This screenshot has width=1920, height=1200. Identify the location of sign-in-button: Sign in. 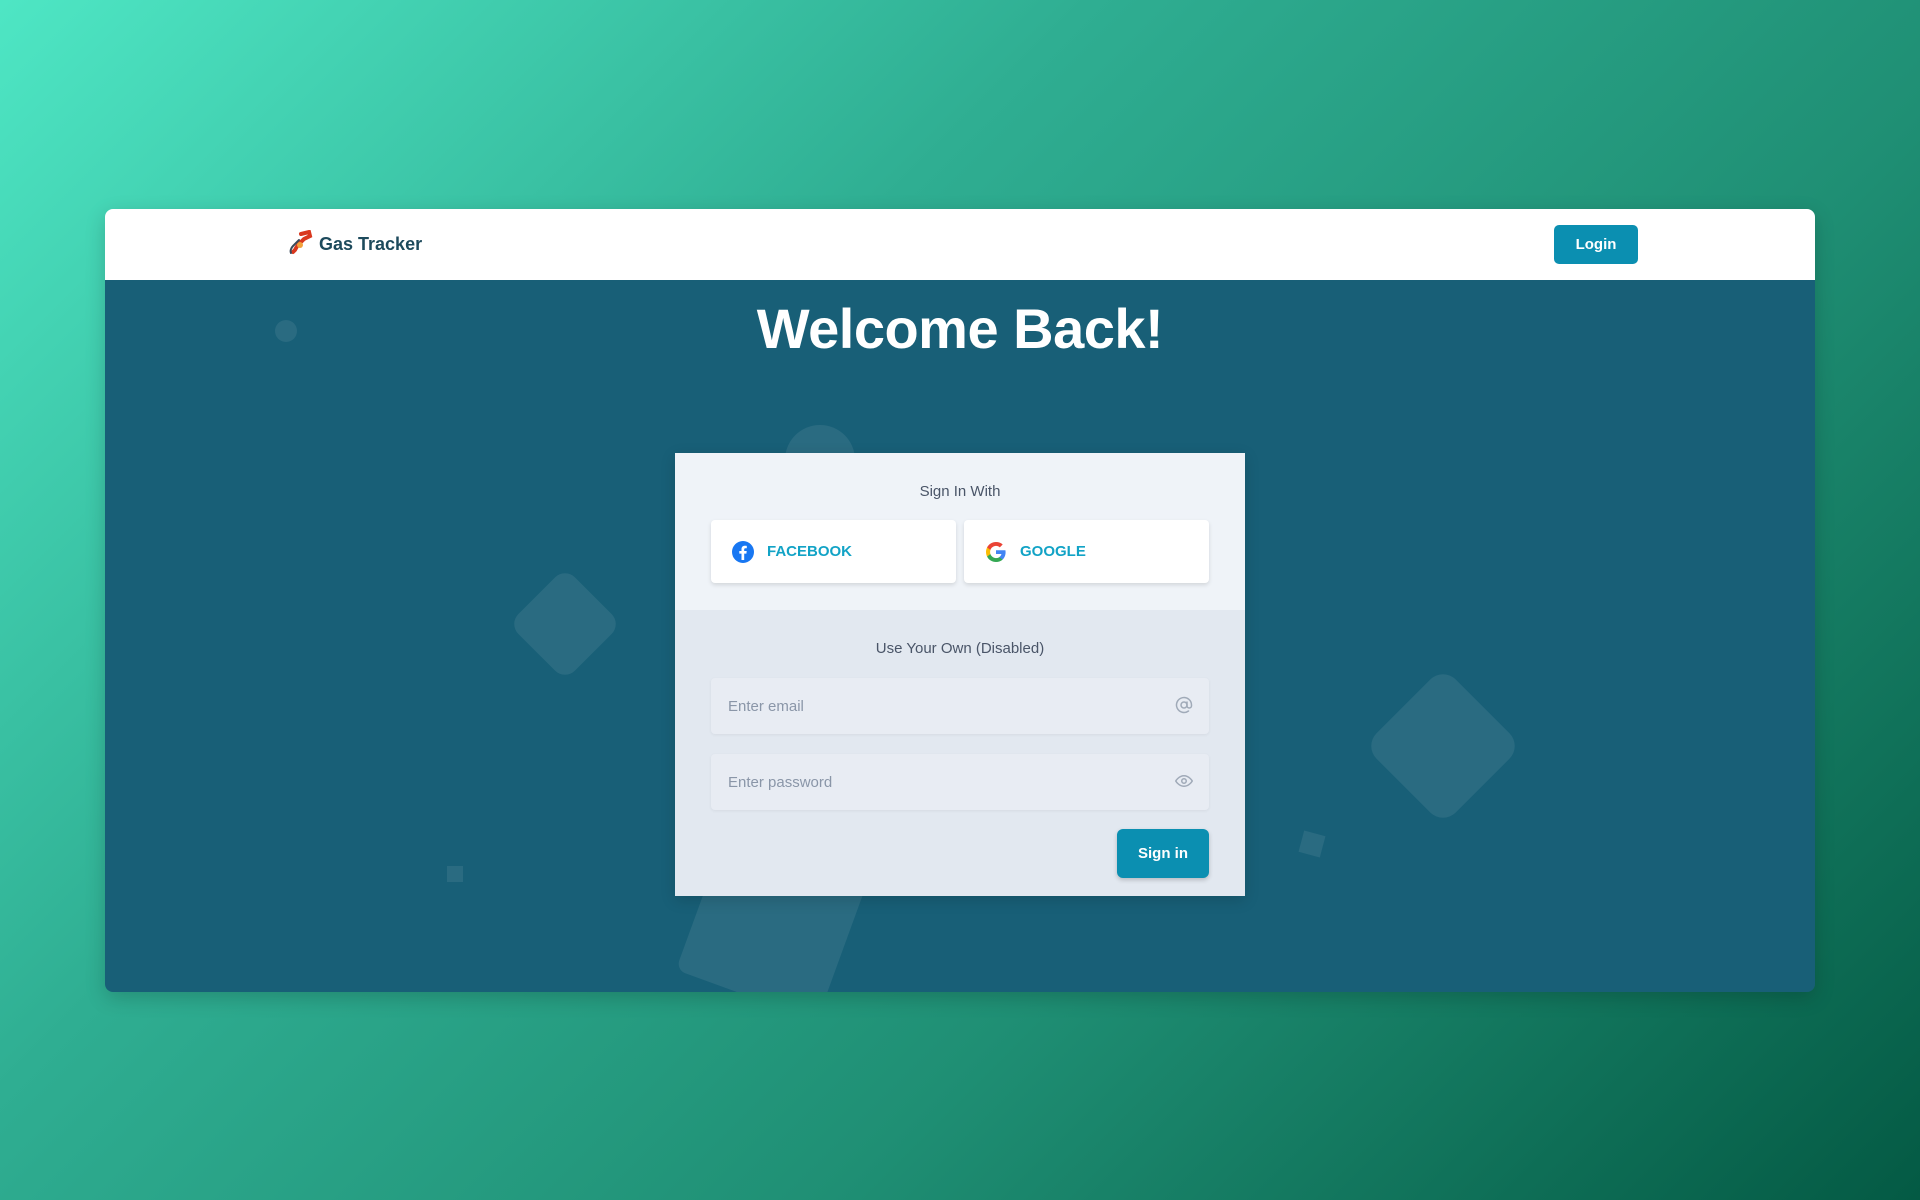
(1163, 853).